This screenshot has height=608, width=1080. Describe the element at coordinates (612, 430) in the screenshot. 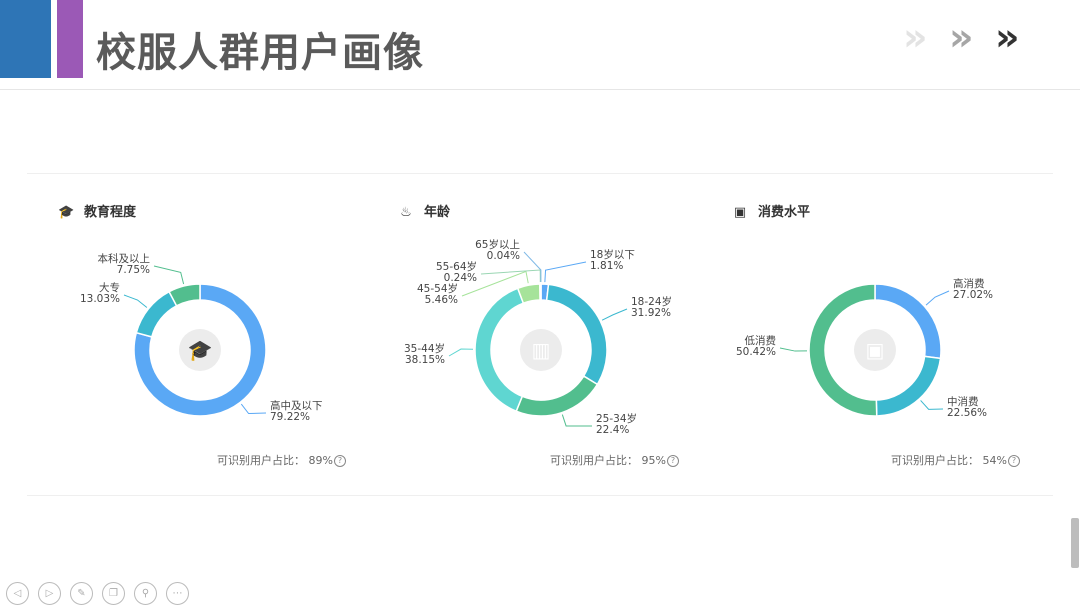

I see `slice-value-label: 22.4%` at that location.